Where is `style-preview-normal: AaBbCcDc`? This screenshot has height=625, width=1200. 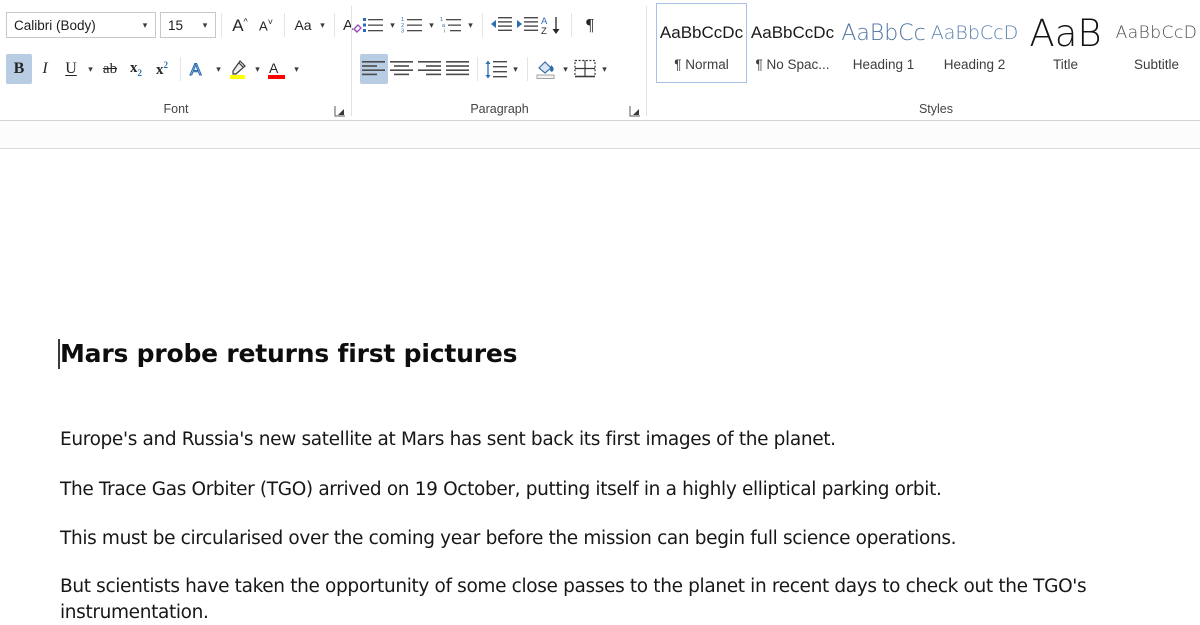 style-preview-normal: AaBbCcDc is located at coordinates (701, 32).